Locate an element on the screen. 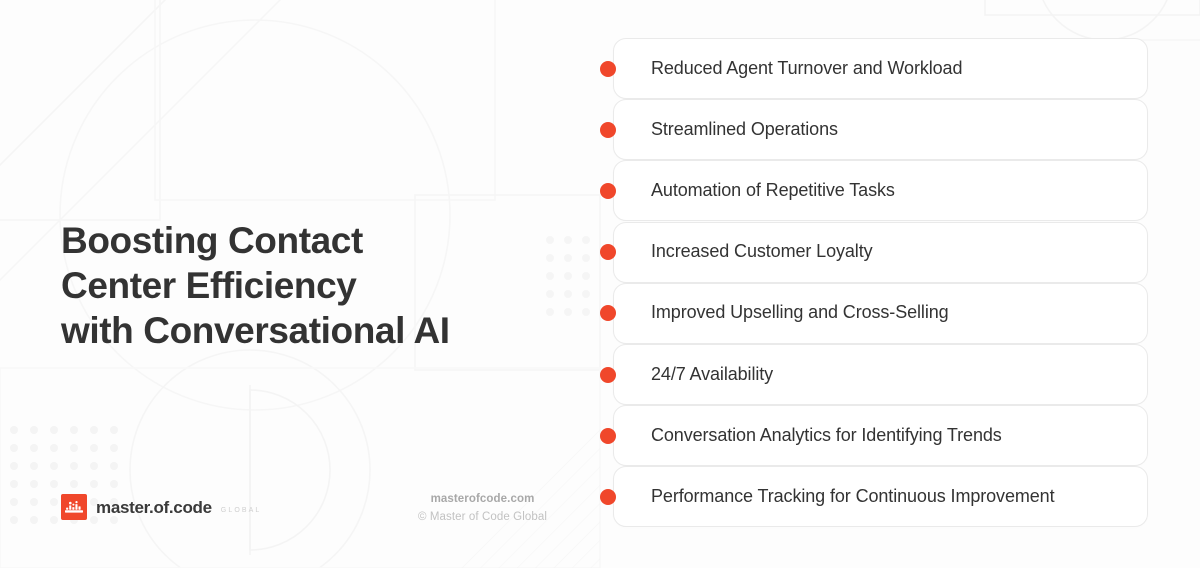 The width and height of the screenshot is (1200, 568). list-item: 24/7 Availability is located at coordinates (874, 374).